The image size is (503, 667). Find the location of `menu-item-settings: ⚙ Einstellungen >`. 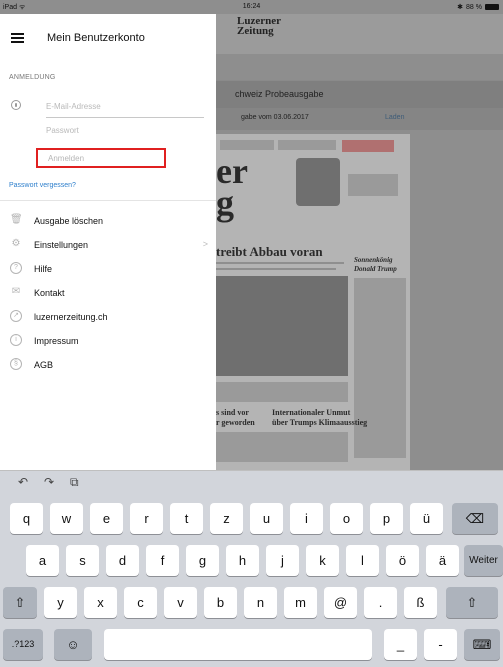

menu-item-settings: ⚙ Einstellungen > is located at coordinates (108, 245).